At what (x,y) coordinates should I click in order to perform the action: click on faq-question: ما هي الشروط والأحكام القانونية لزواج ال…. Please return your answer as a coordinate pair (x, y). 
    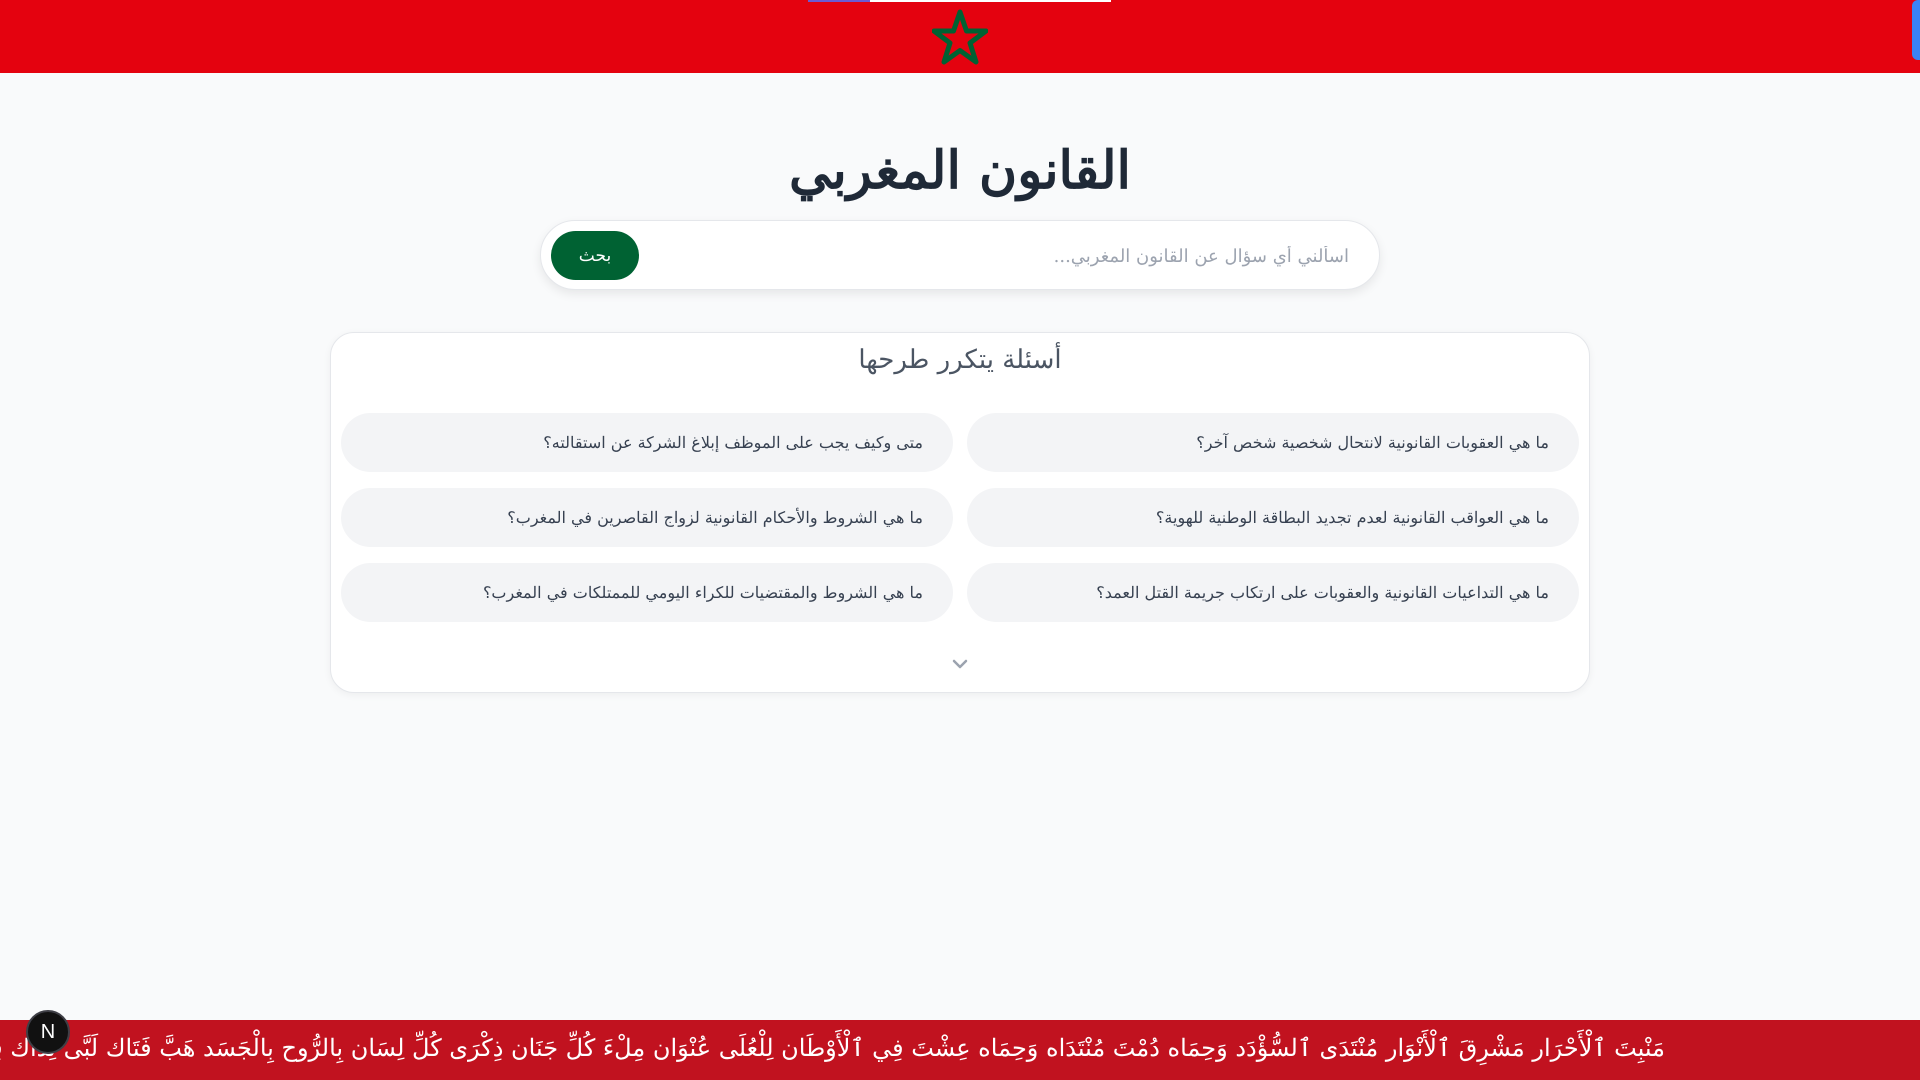
    Looking at the image, I should click on (647, 517).